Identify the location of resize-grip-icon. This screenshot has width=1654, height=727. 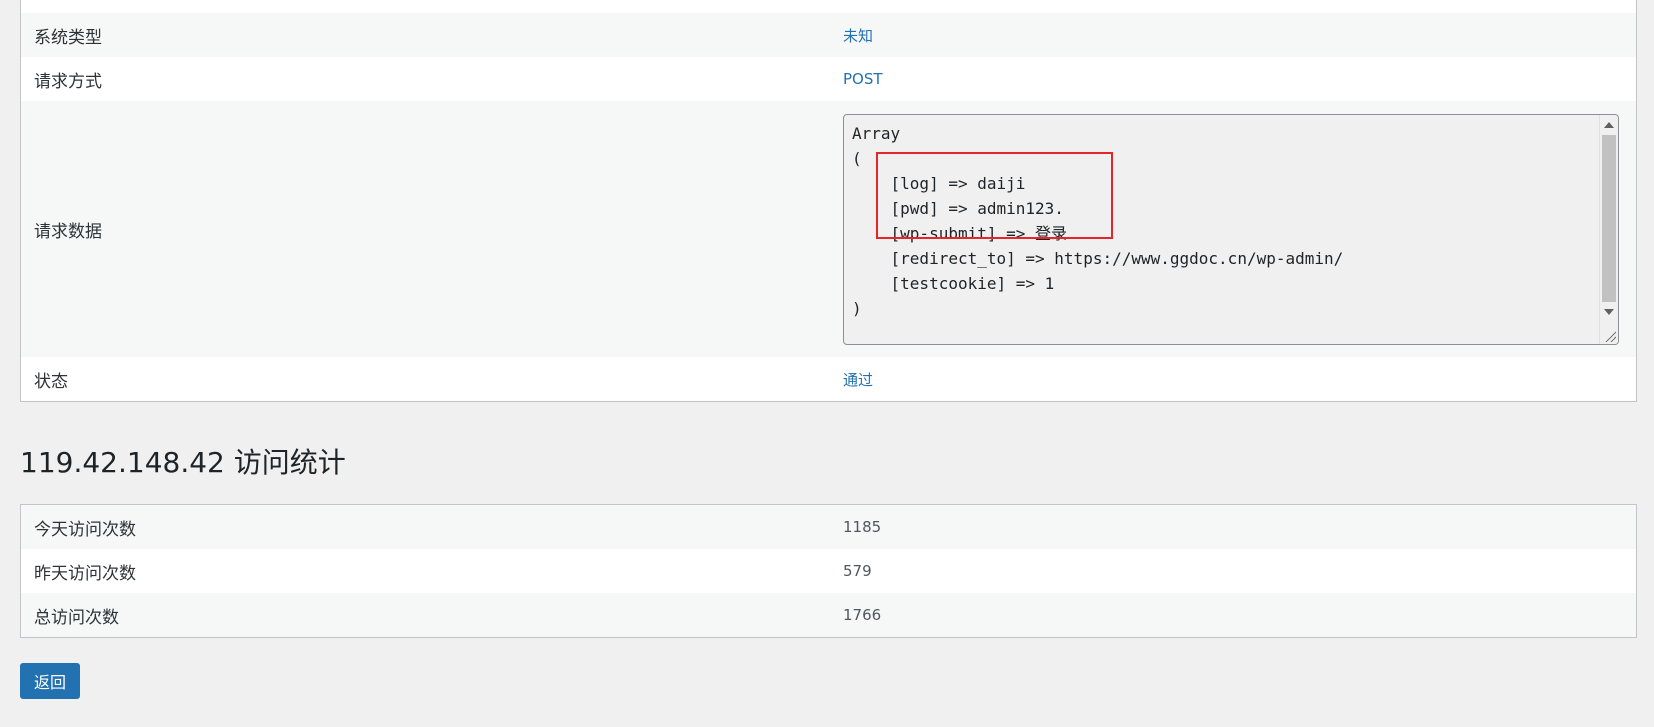
(1610, 335).